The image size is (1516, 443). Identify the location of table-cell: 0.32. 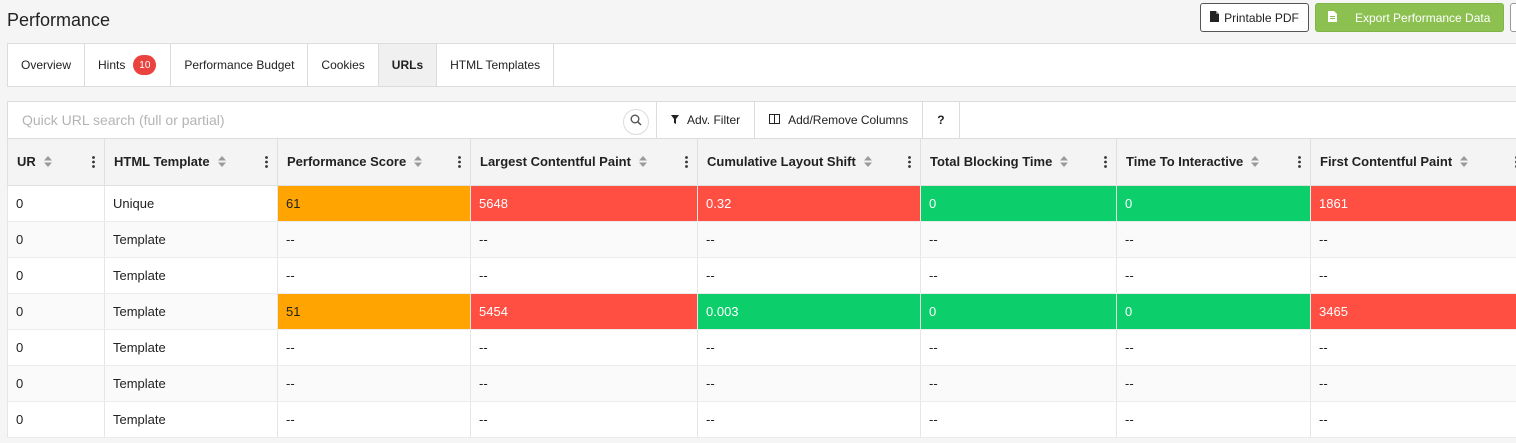
(809, 203).